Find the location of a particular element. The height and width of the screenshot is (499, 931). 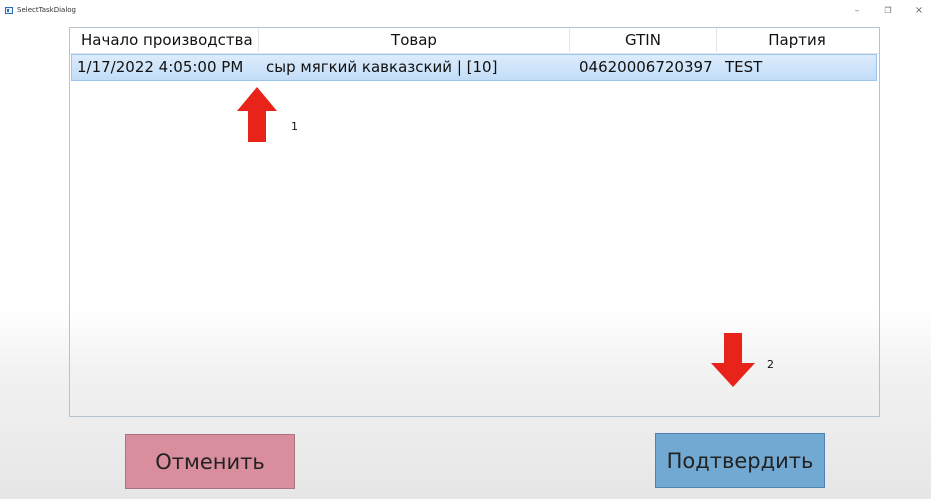

confirm-button: Подтвердить is located at coordinates (740, 460).